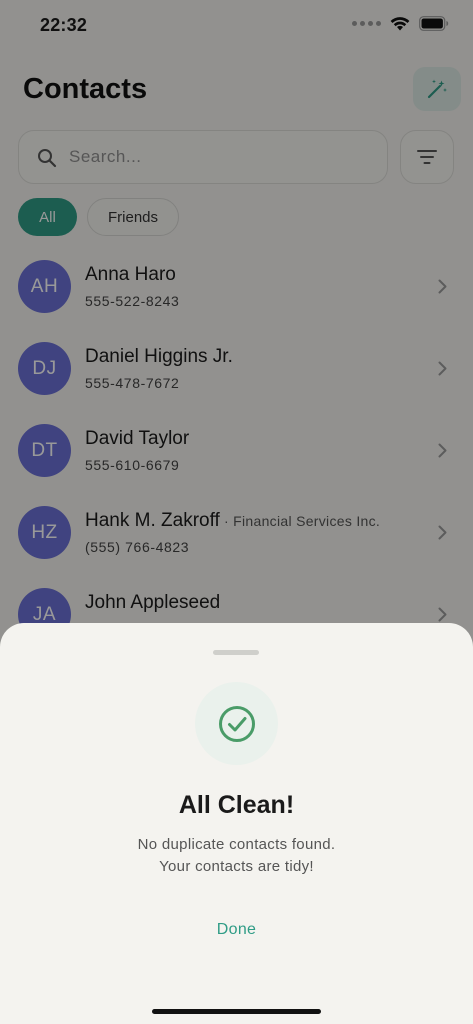 The height and width of the screenshot is (1024, 473). I want to click on sheet-message-line: Your contacts are tidy!, so click(236, 866).